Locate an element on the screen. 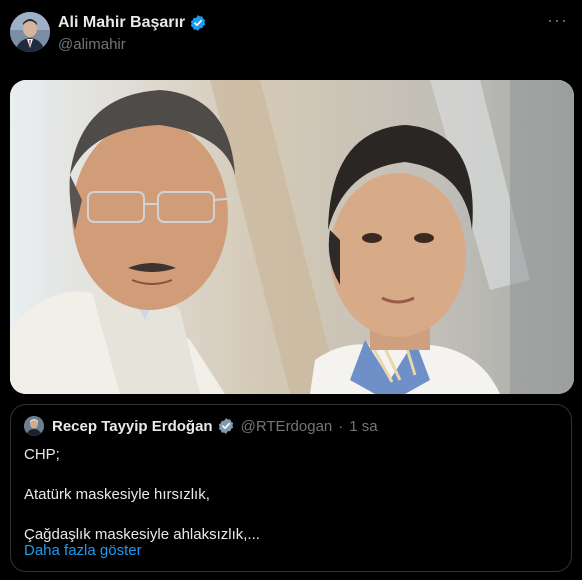 The image size is (582, 580). more-horizontal-icon: ··· is located at coordinates (557, 20).